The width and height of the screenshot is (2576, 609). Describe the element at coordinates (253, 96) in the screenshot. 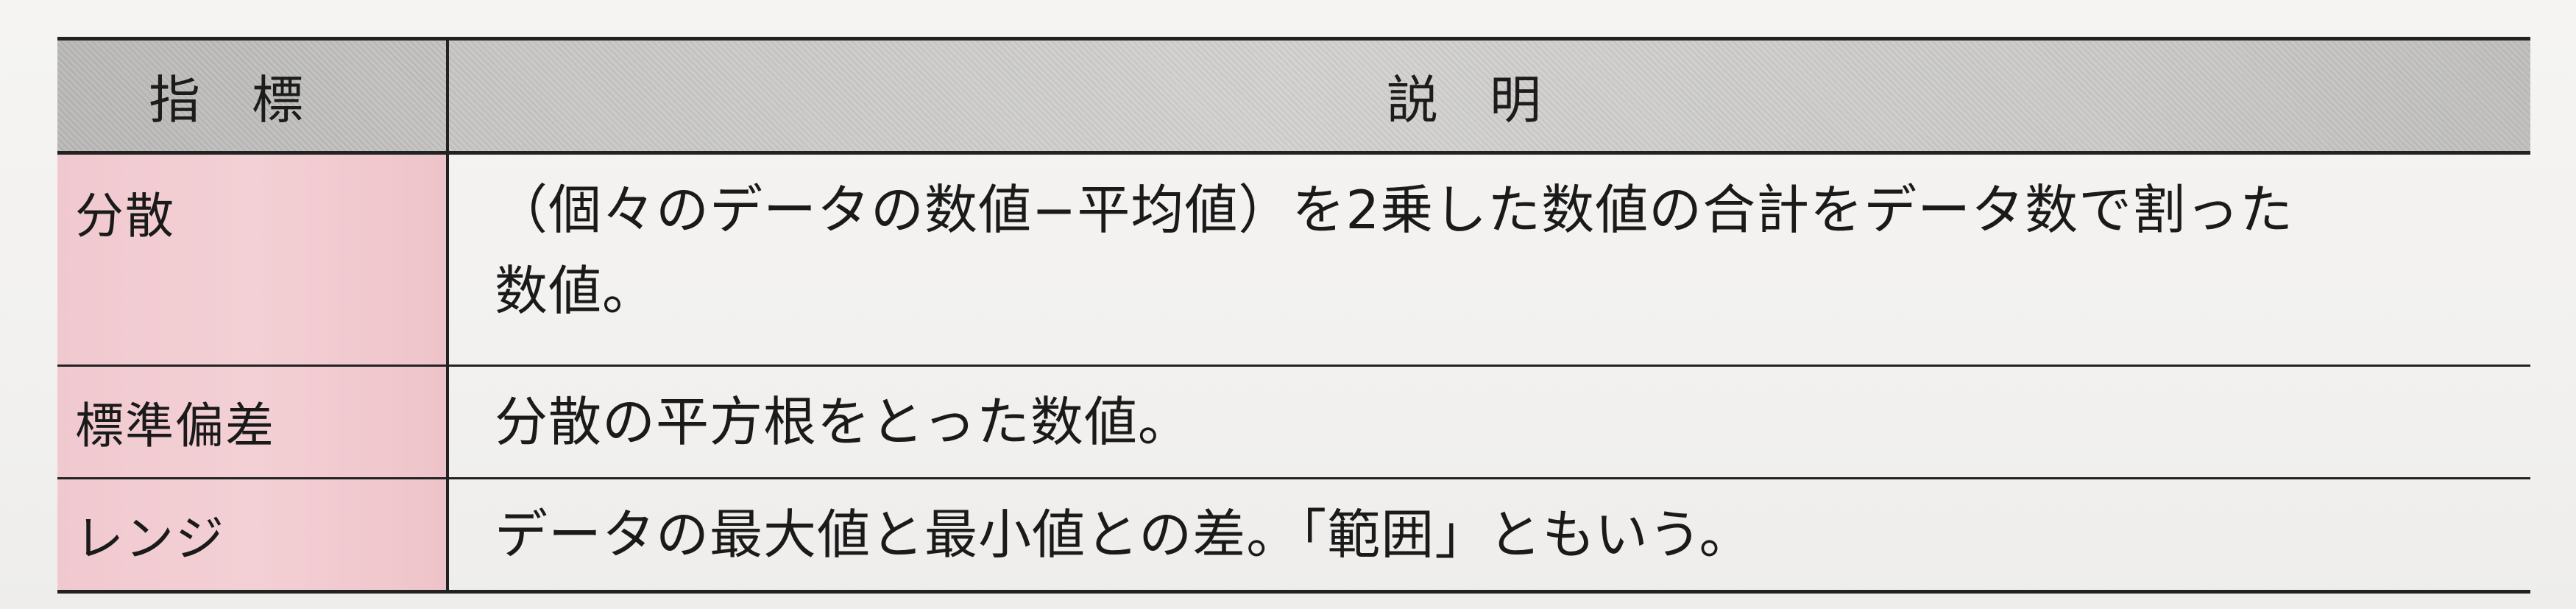

I see `header-indicator: 指標` at that location.